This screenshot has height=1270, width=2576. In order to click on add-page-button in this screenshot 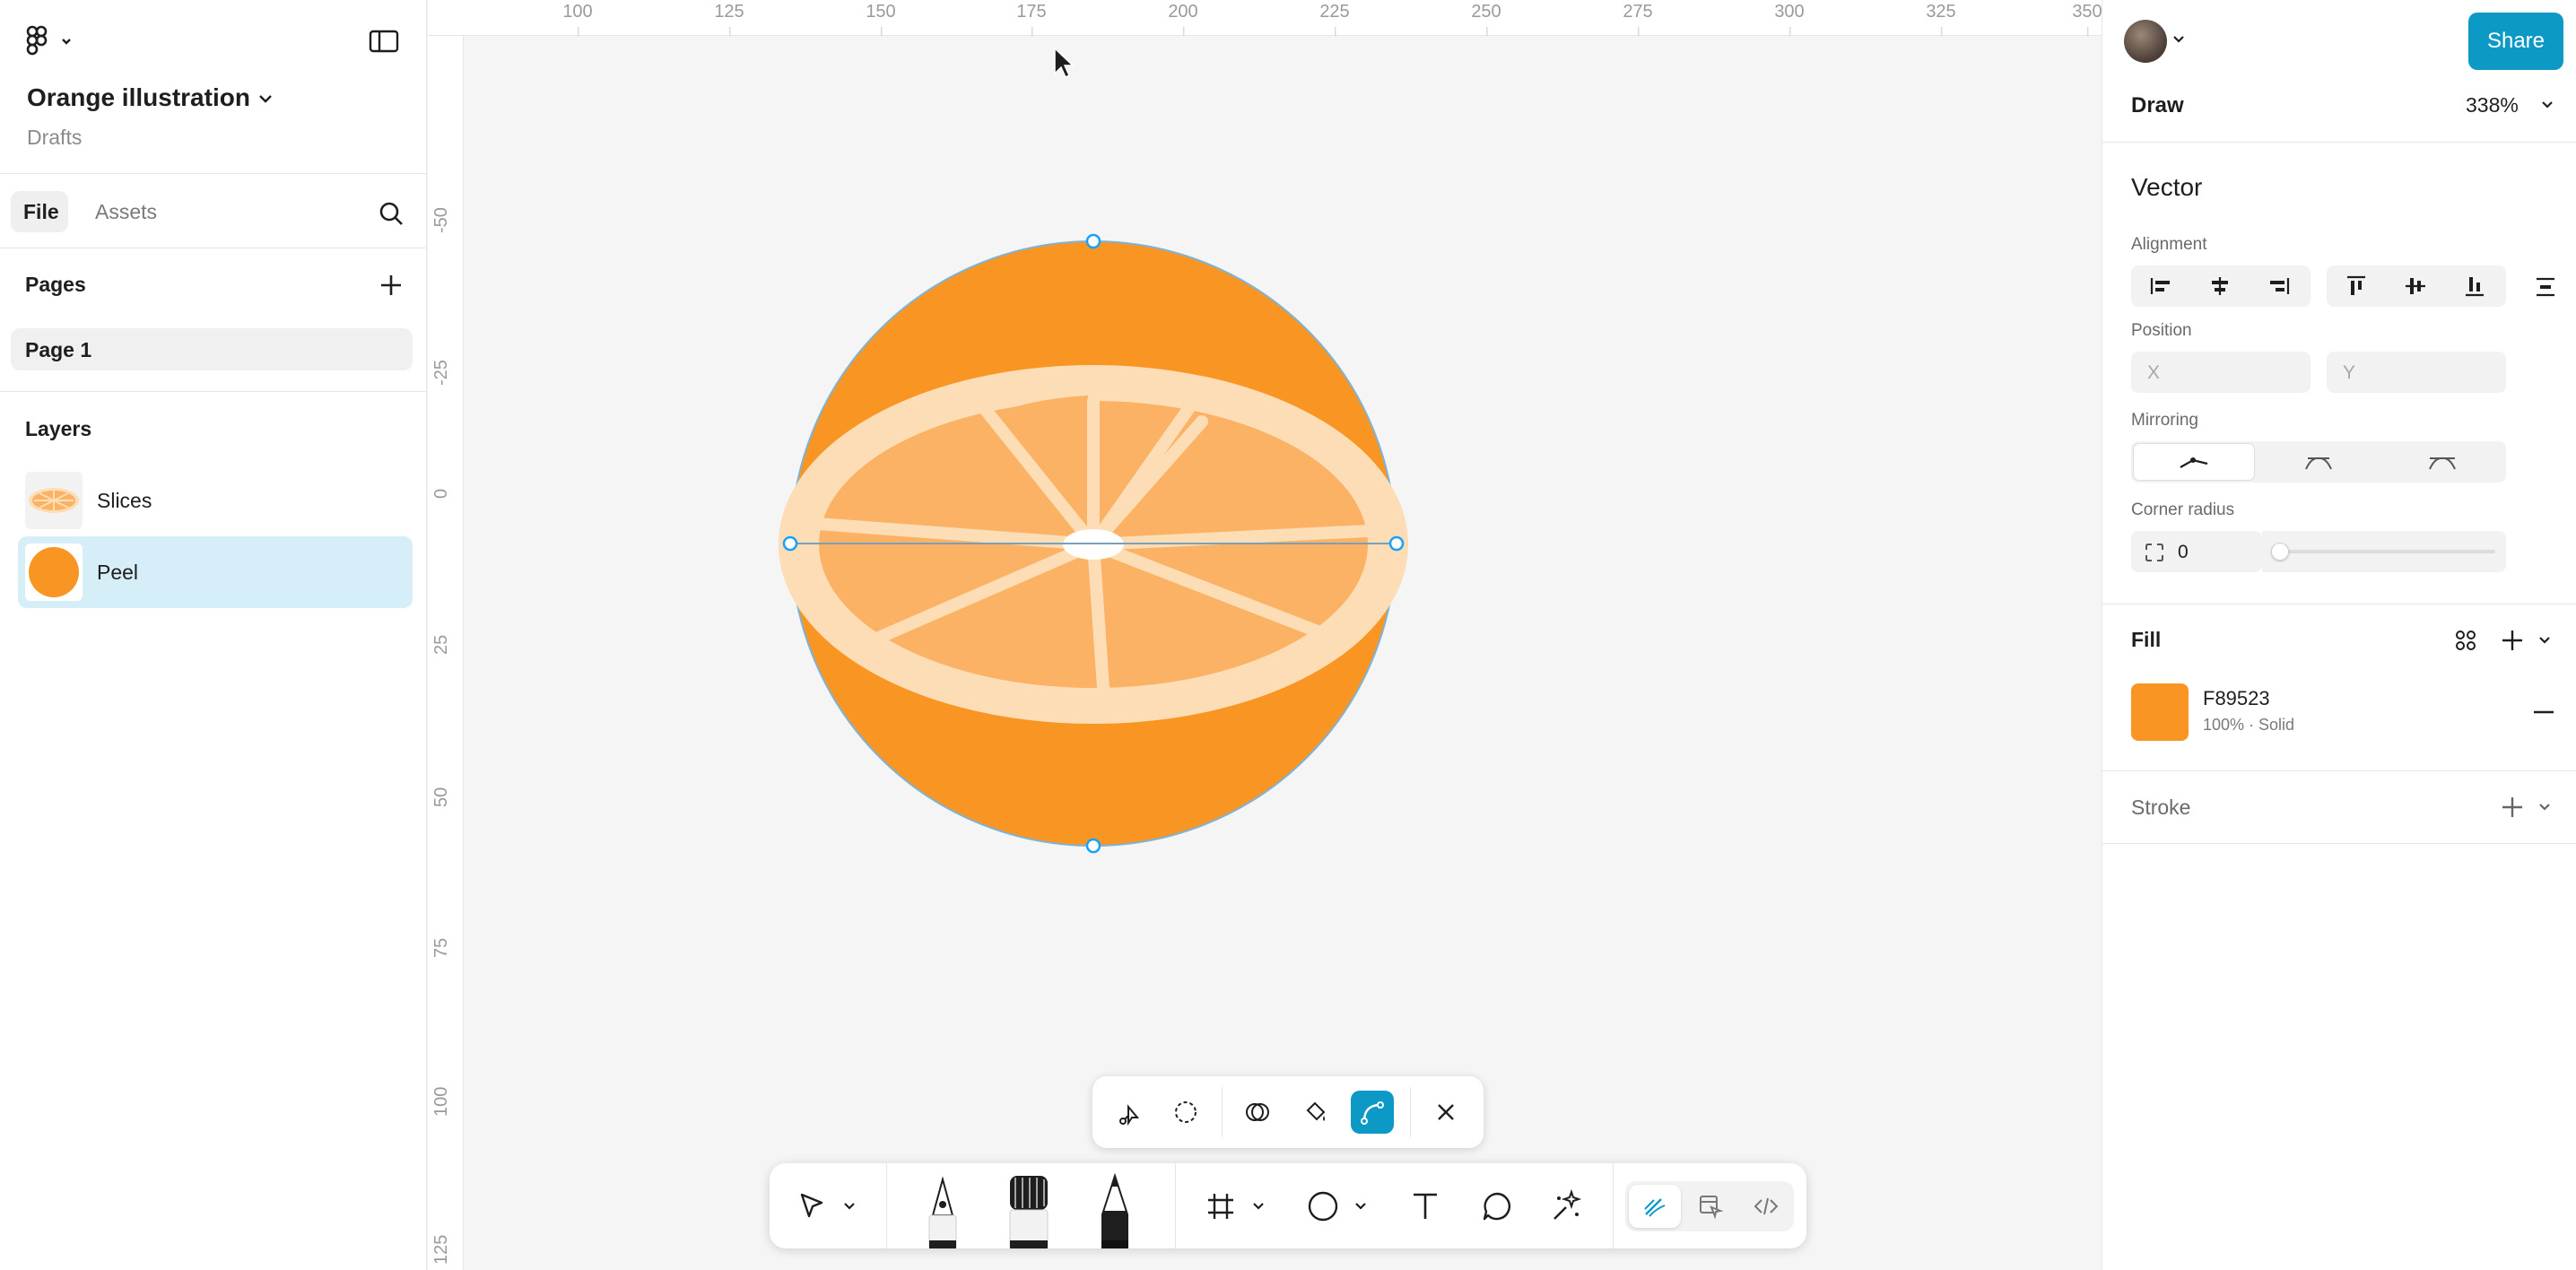, I will do `click(391, 285)`.